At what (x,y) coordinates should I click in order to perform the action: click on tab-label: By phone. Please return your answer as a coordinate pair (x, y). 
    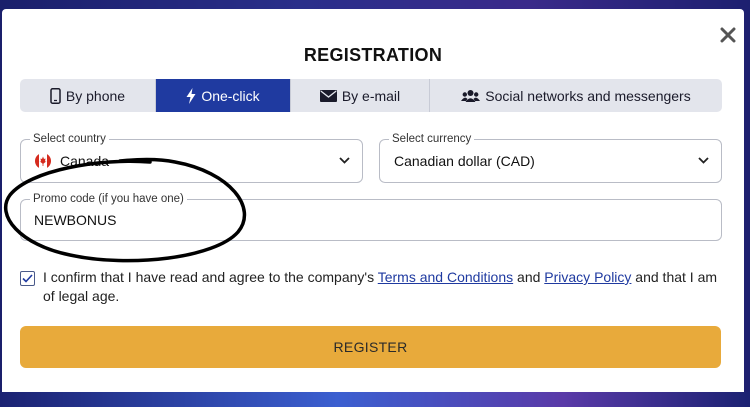
    Looking at the image, I should click on (95, 95).